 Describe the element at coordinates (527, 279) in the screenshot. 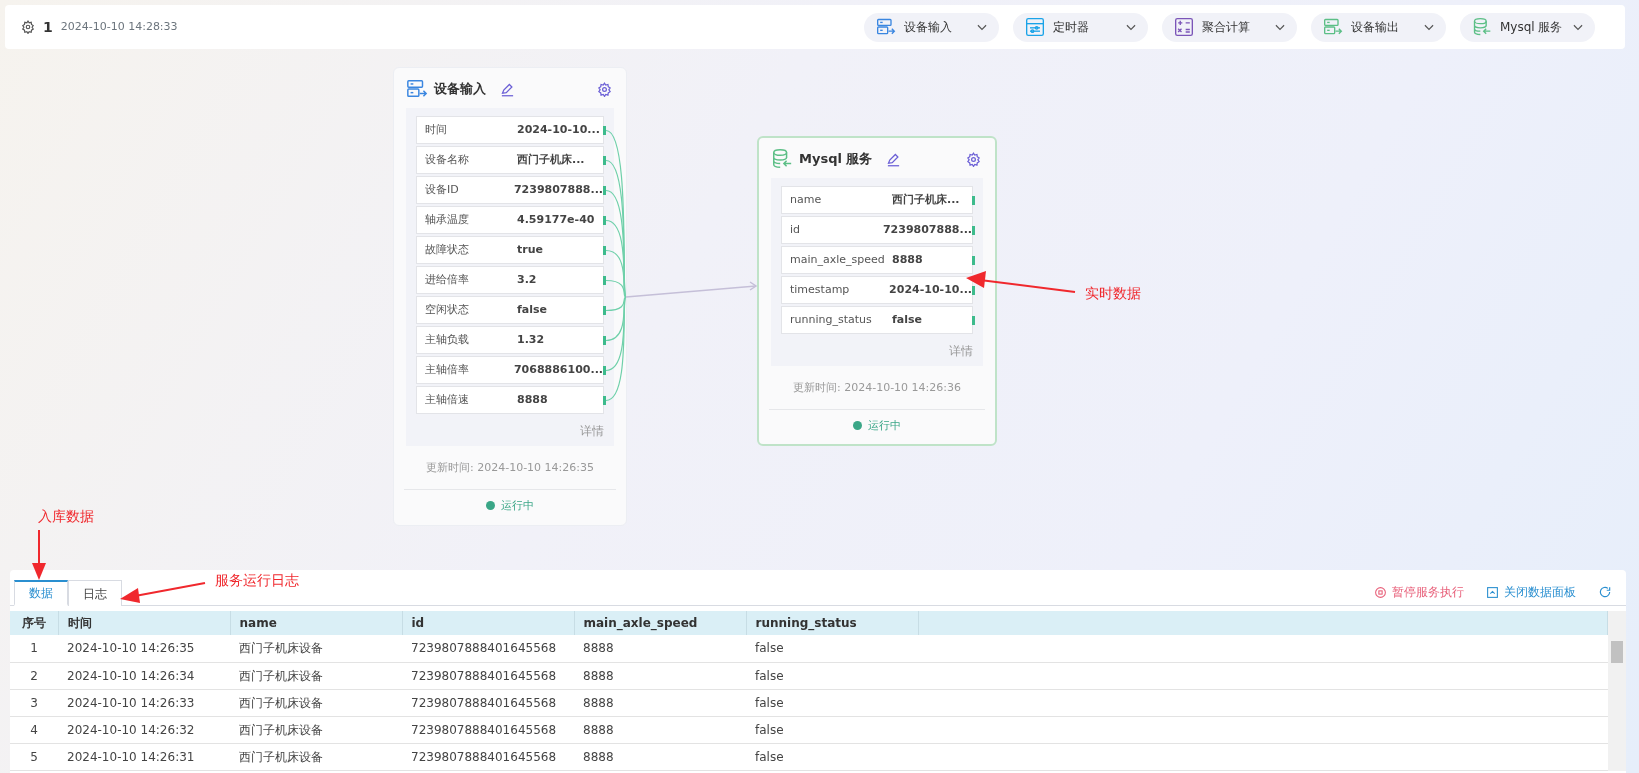

I see `field-value: 3.2` at that location.